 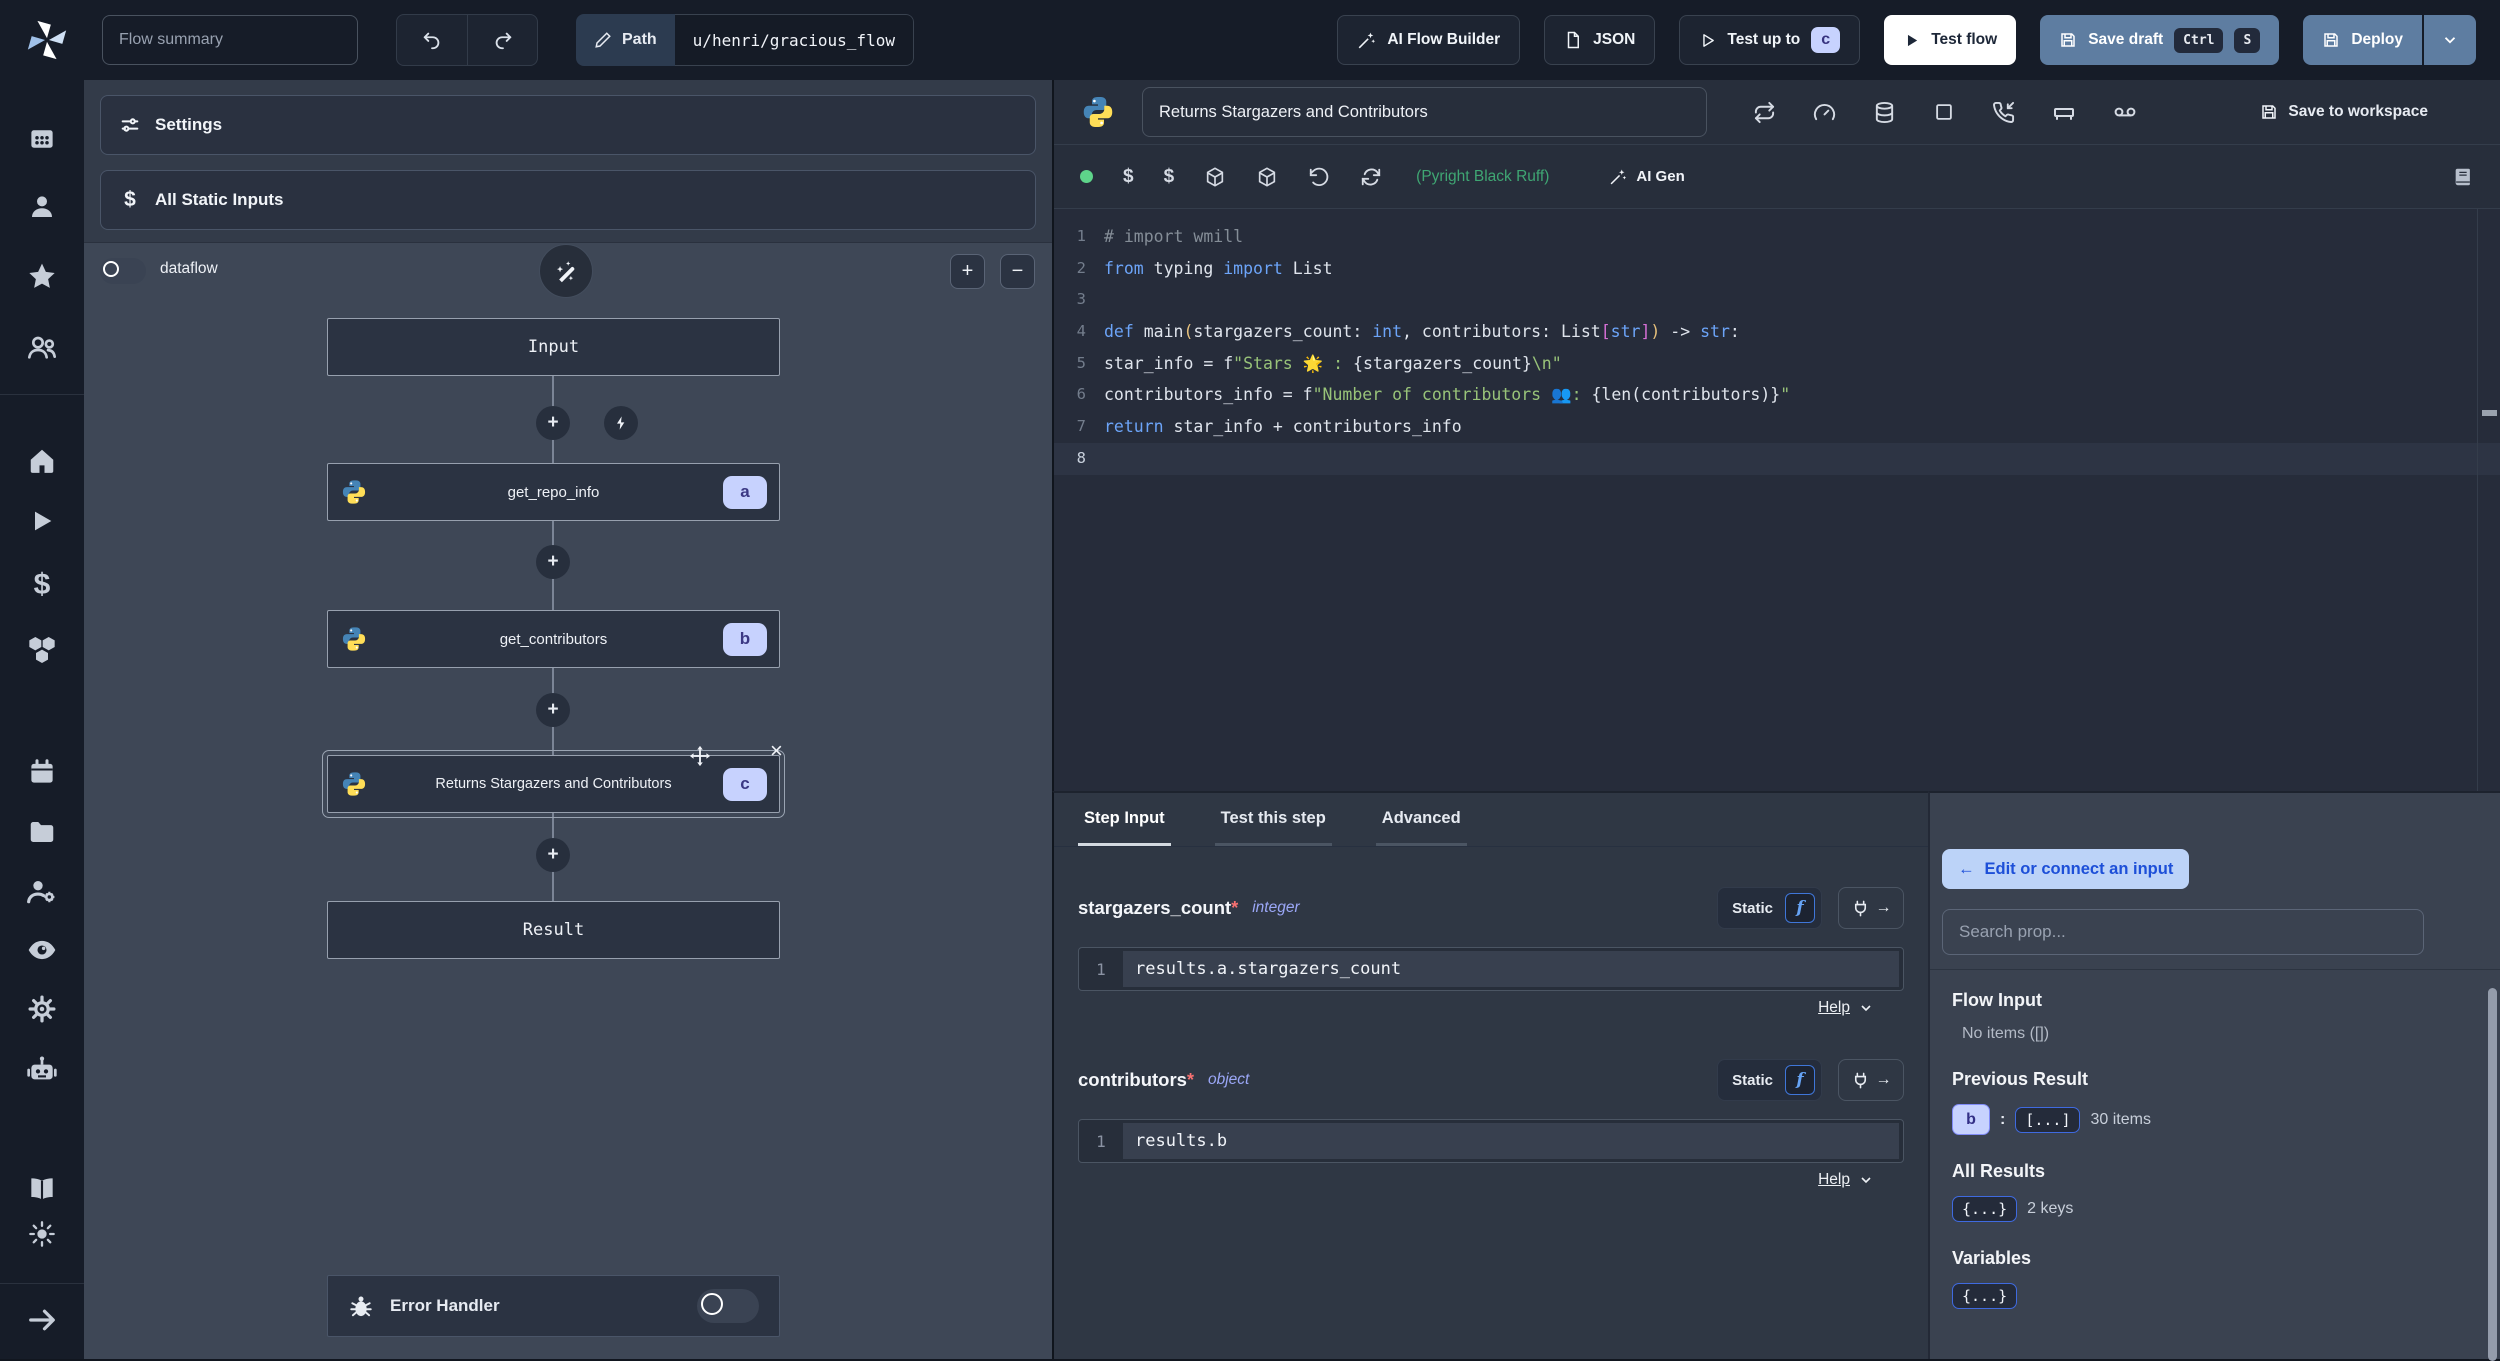 What do you see at coordinates (553, 1306) in the screenshot?
I see `error-handler-node: Error Handler` at bounding box center [553, 1306].